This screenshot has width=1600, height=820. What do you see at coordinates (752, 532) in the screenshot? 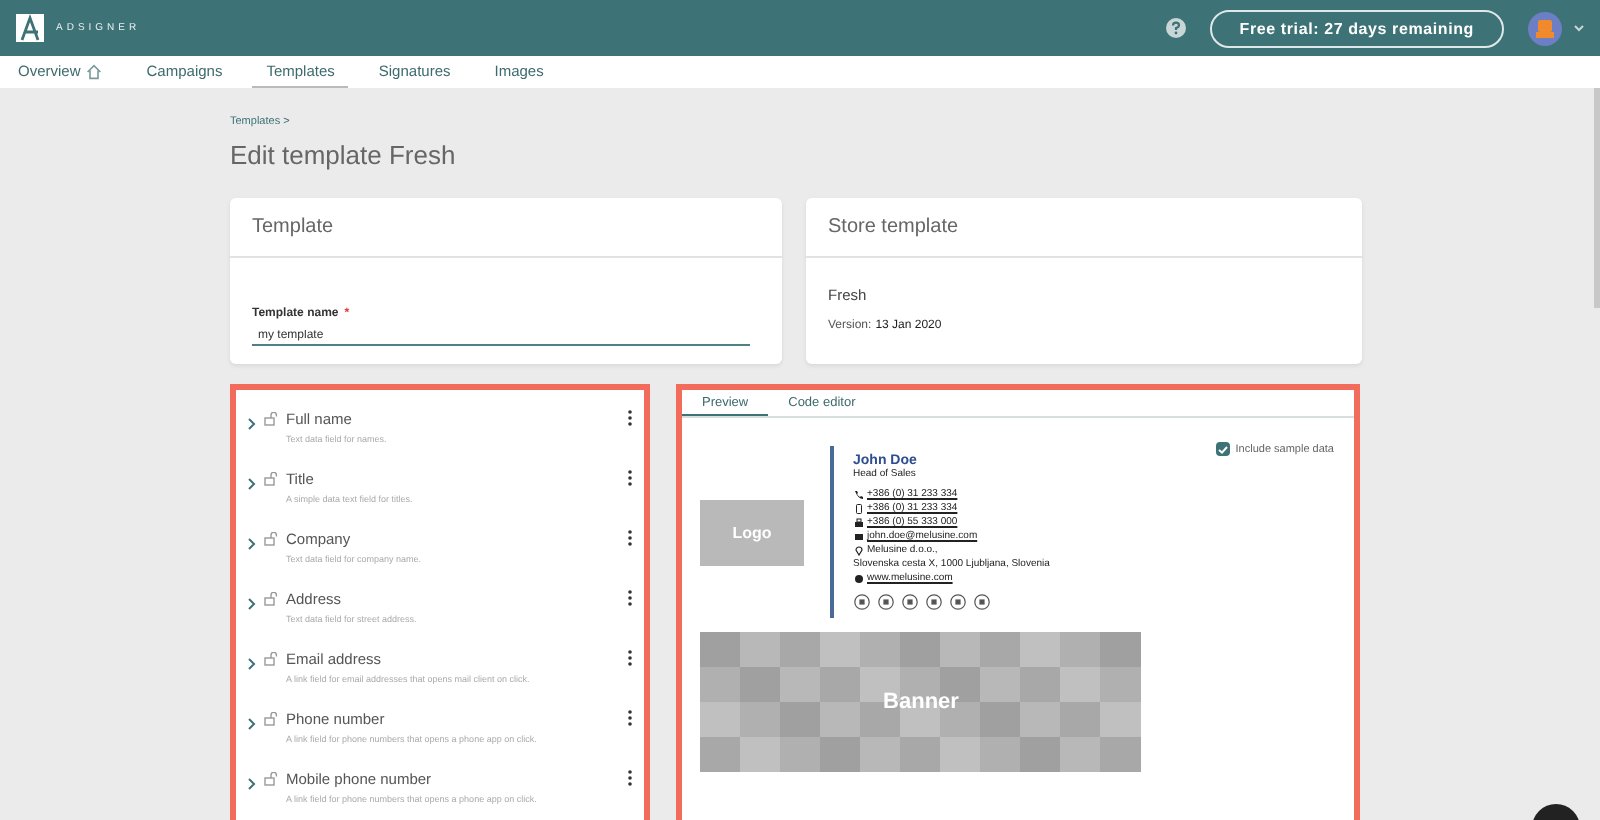
I see `logo-label: Logo` at bounding box center [752, 532].